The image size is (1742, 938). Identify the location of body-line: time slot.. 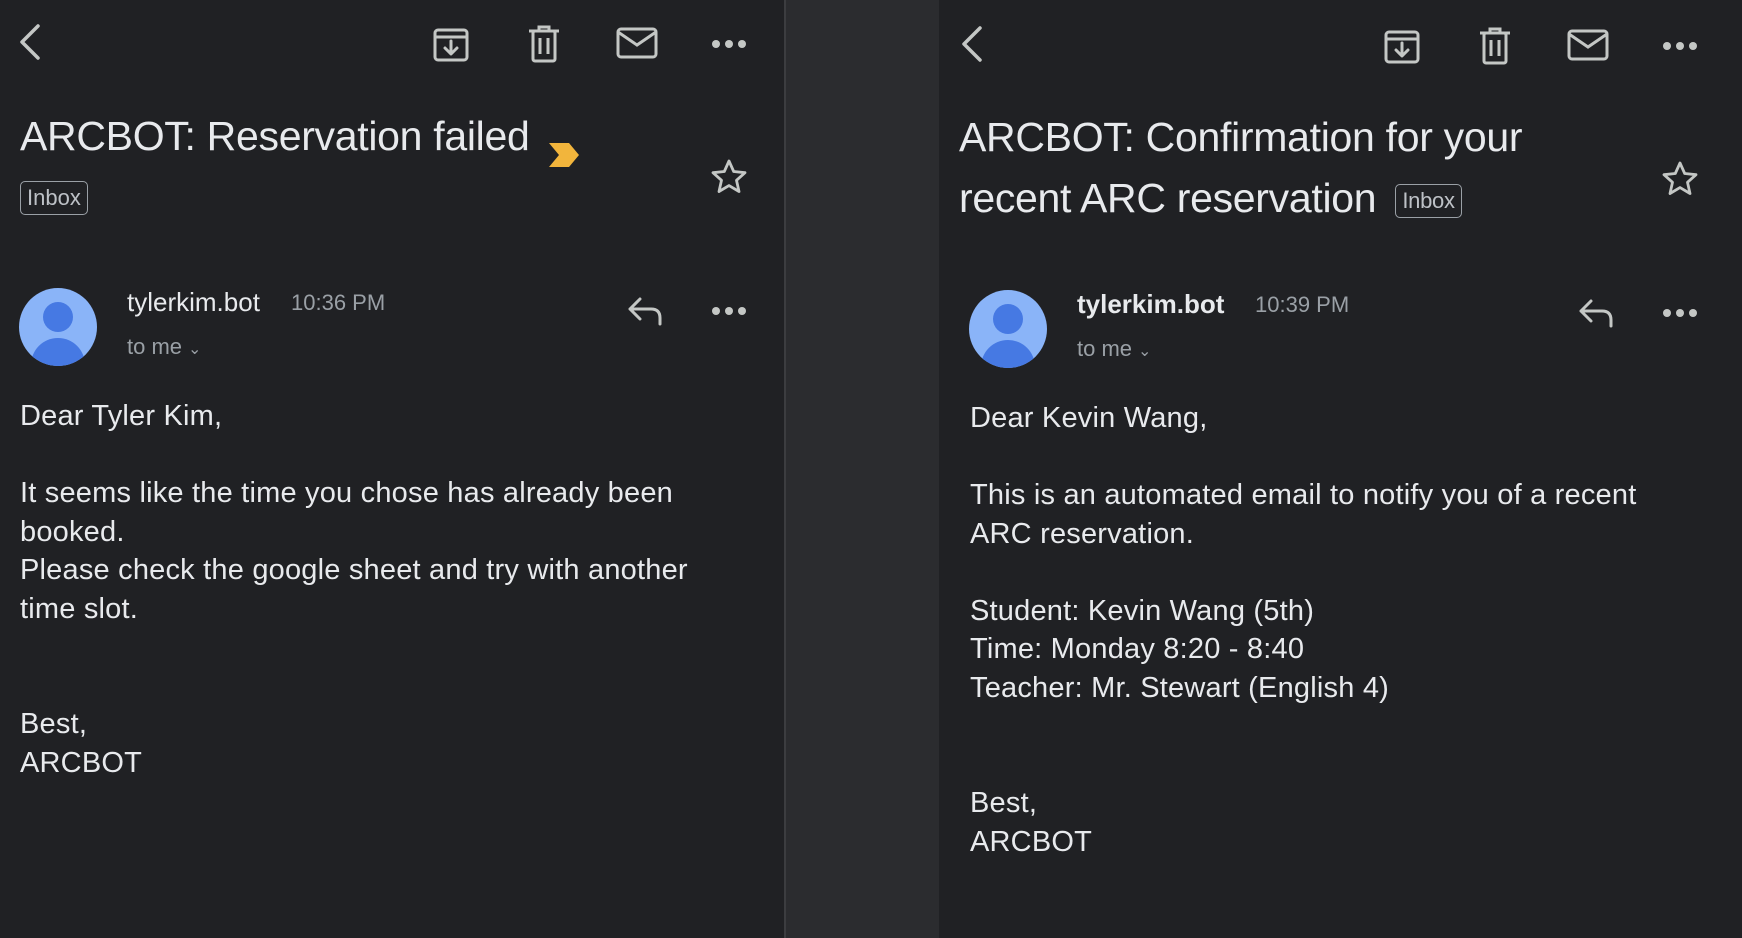
(79, 608).